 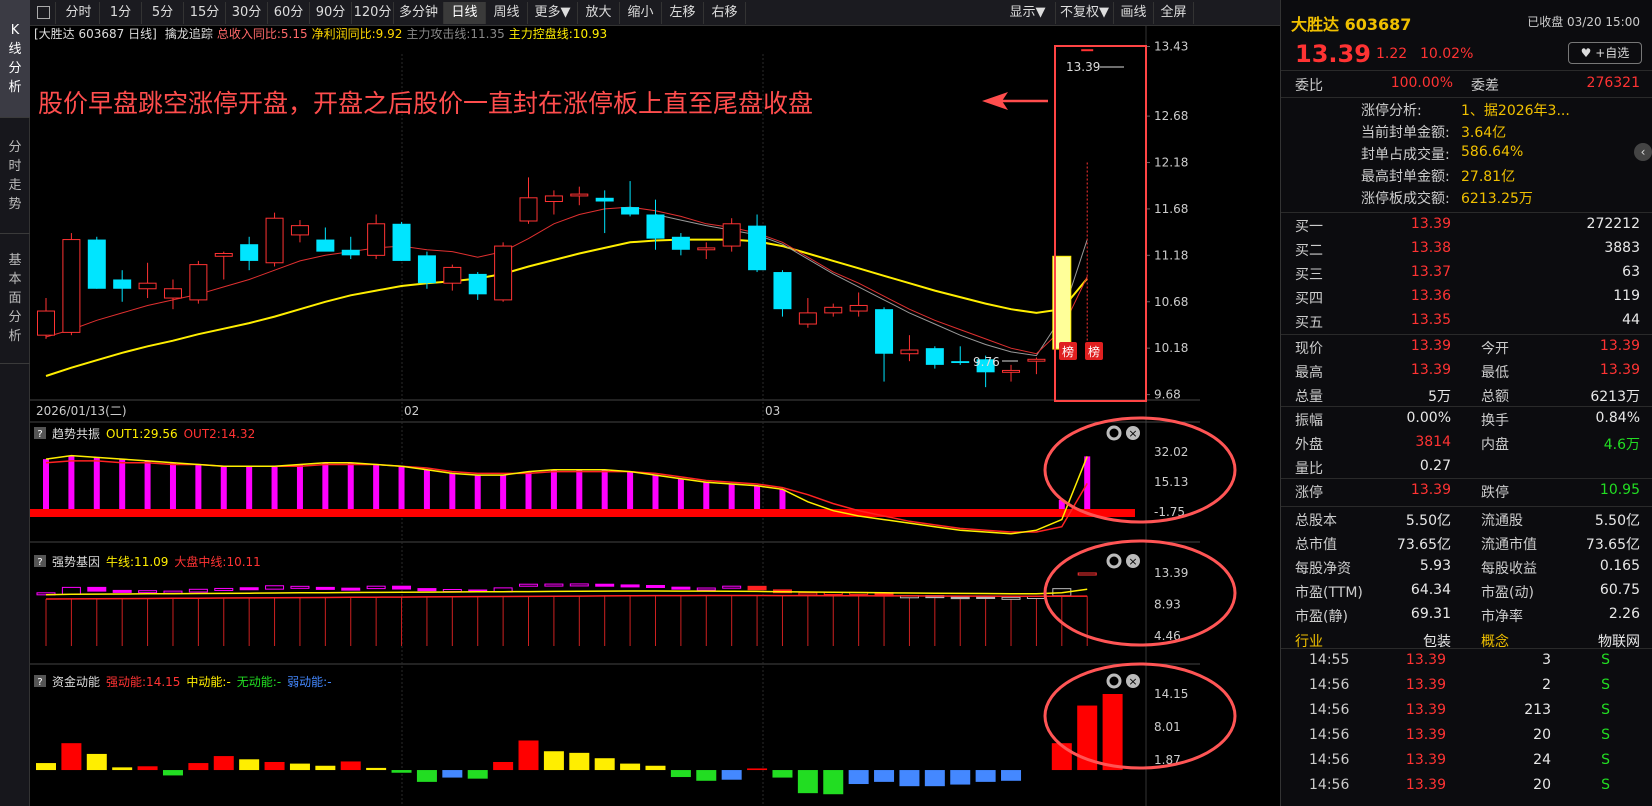 I want to click on toolbar-right-btn-3: 全屏, so click(x=1174, y=13).